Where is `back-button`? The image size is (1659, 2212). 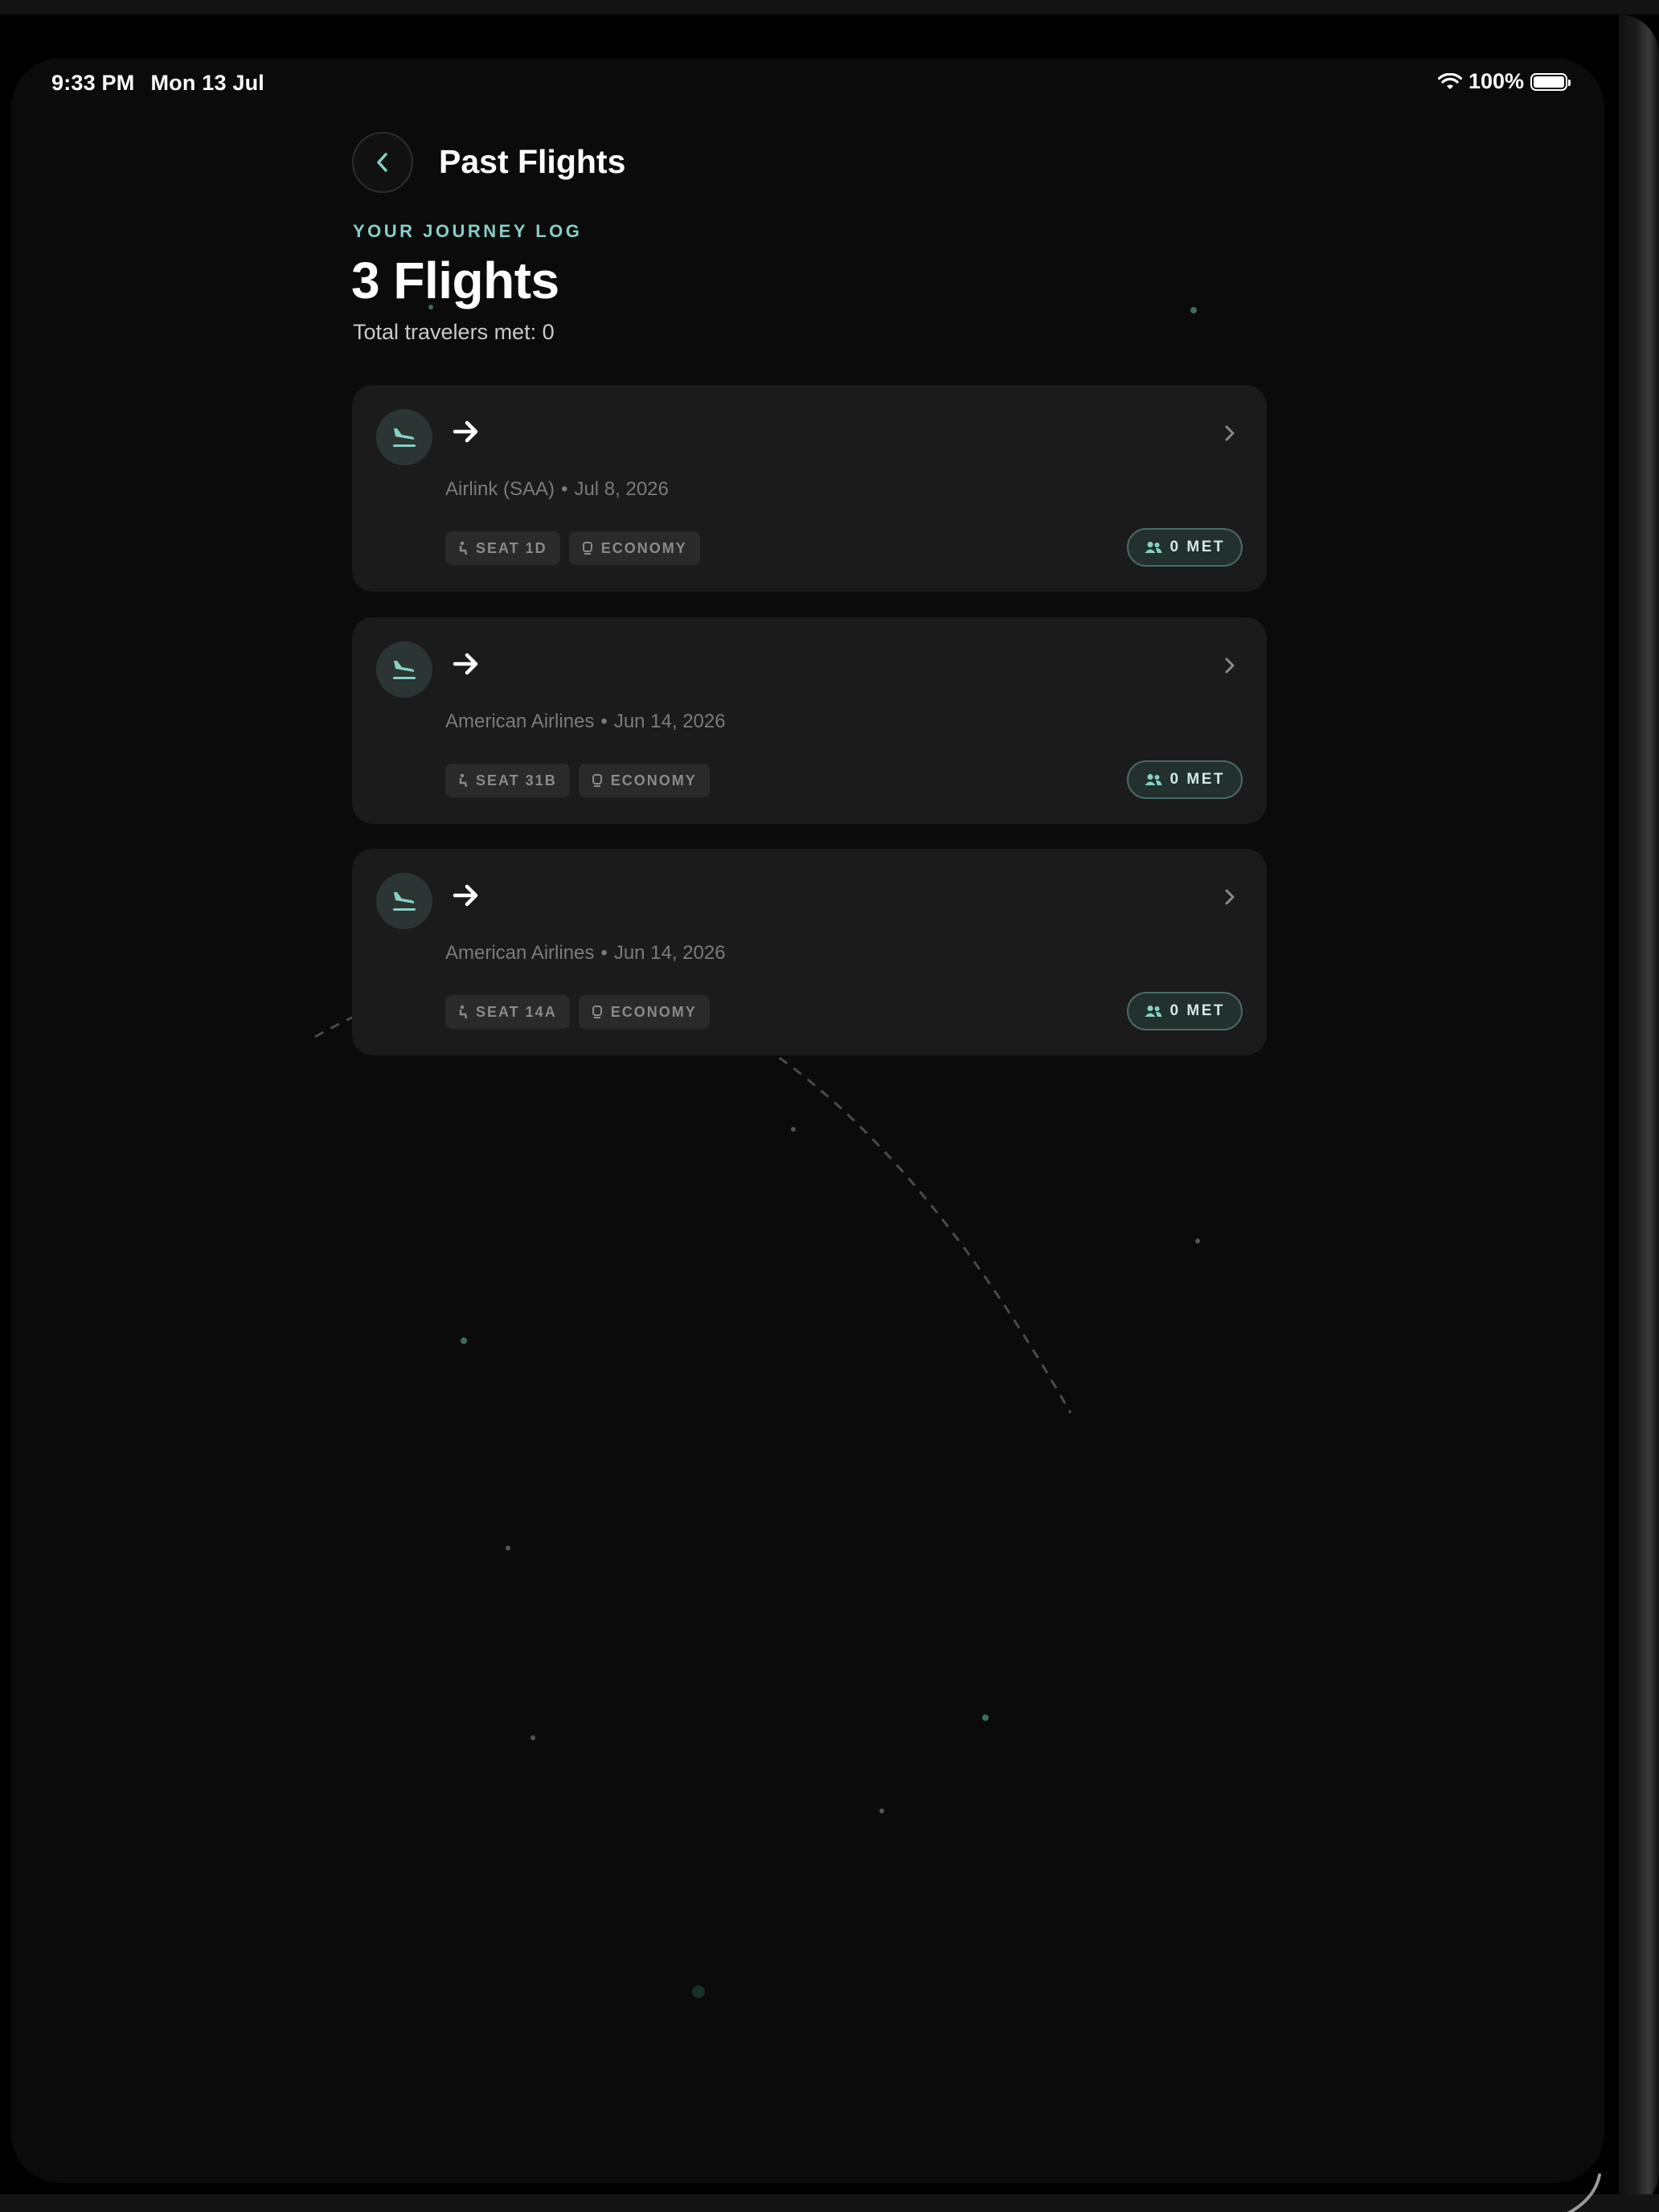
back-button is located at coordinates (382, 162).